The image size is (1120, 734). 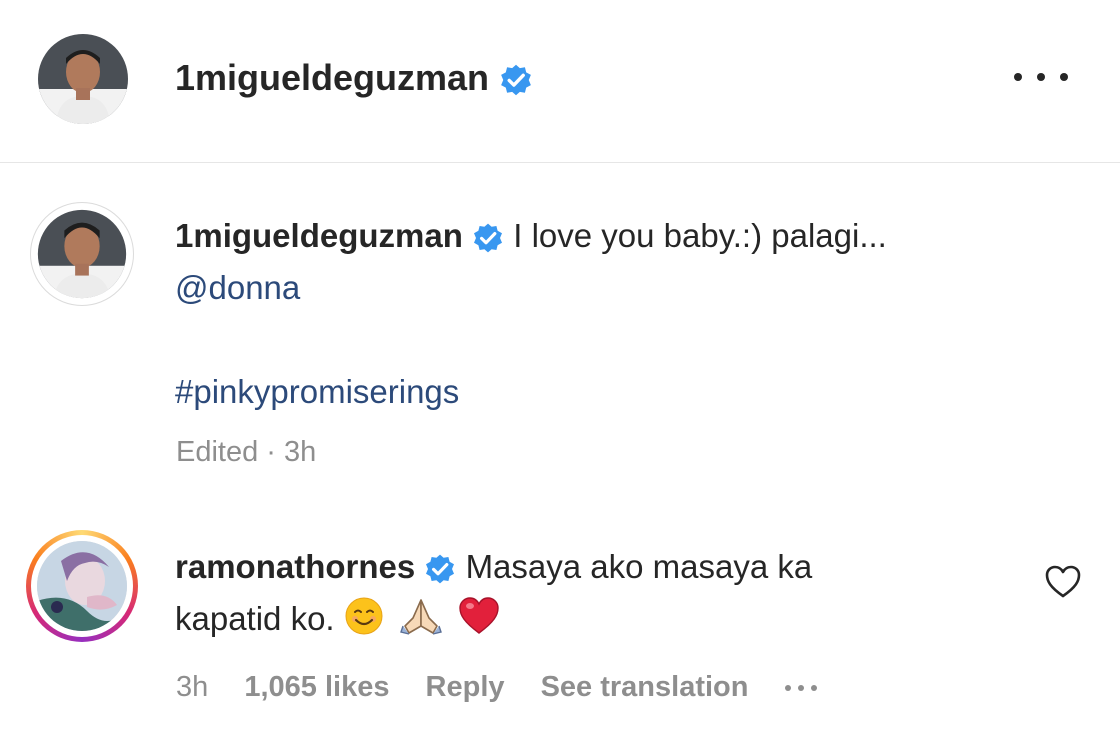 I want to click on more-horizontal-icon, so click(x=1018, y=77).